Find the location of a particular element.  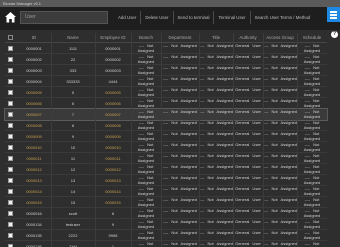

search-input: User is located at coordinates (64, 17).